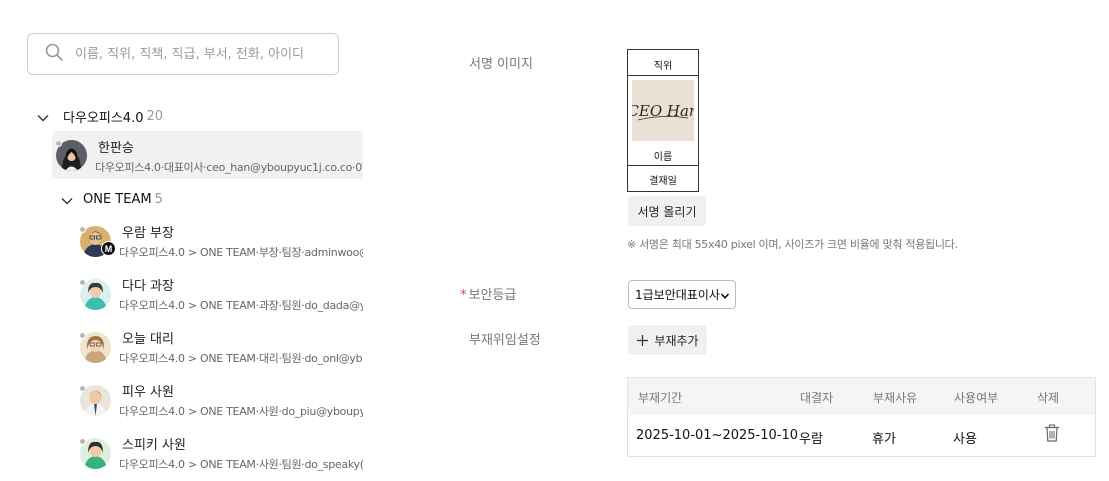 This screenshot has height=481, width=1109. Describe the element at coordinates (1048, 398) in the screenshot. I see `col-header-delete: 삭제` at that location.